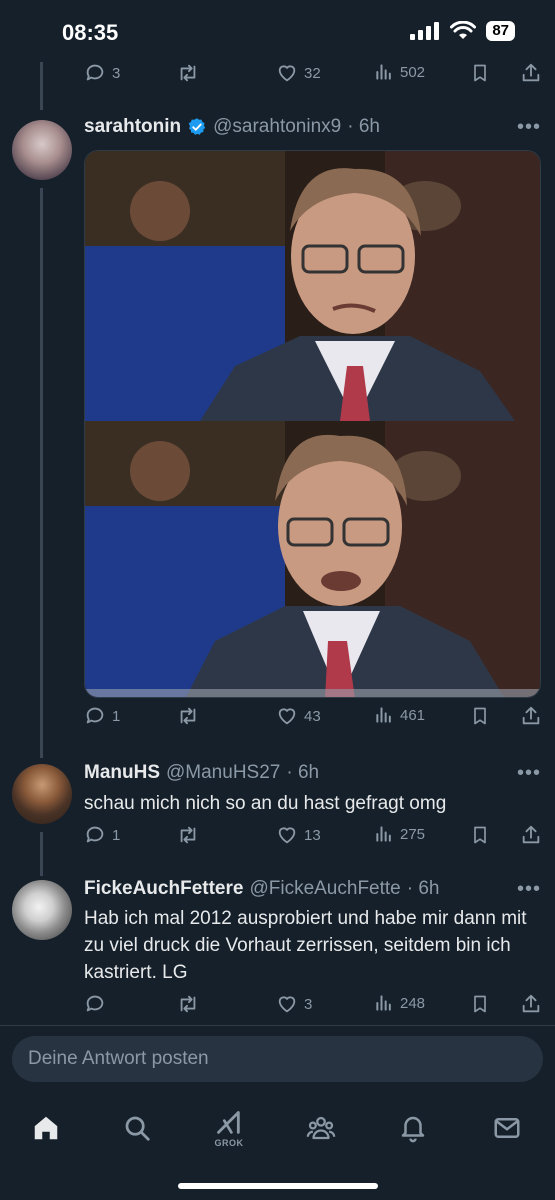  I want to click on like-button: 13, so click(298, 835).